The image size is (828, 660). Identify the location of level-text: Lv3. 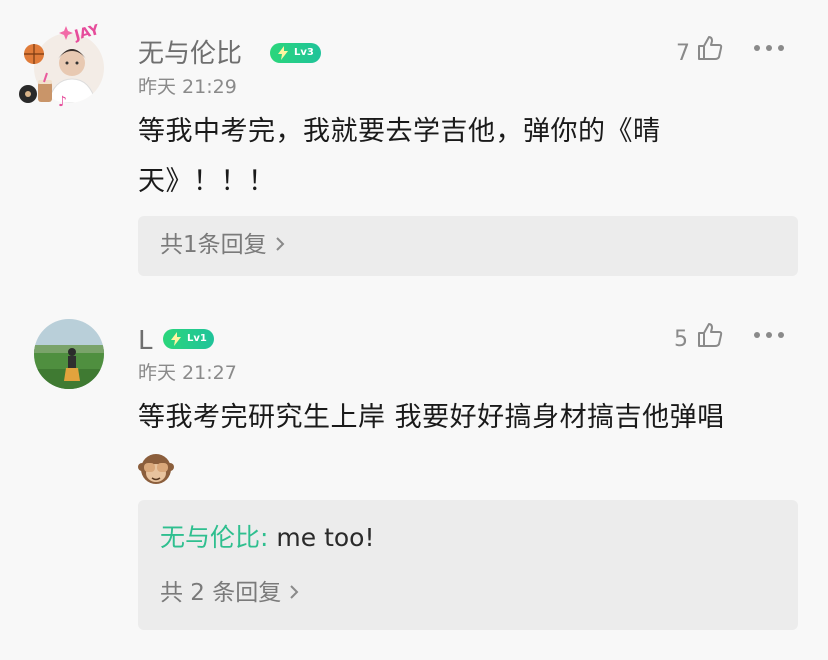
(304, 52).